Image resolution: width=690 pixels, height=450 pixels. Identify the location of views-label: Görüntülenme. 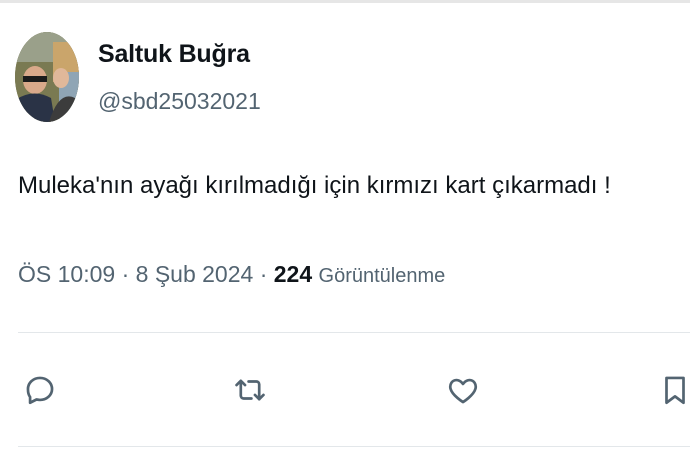
(382, 276).